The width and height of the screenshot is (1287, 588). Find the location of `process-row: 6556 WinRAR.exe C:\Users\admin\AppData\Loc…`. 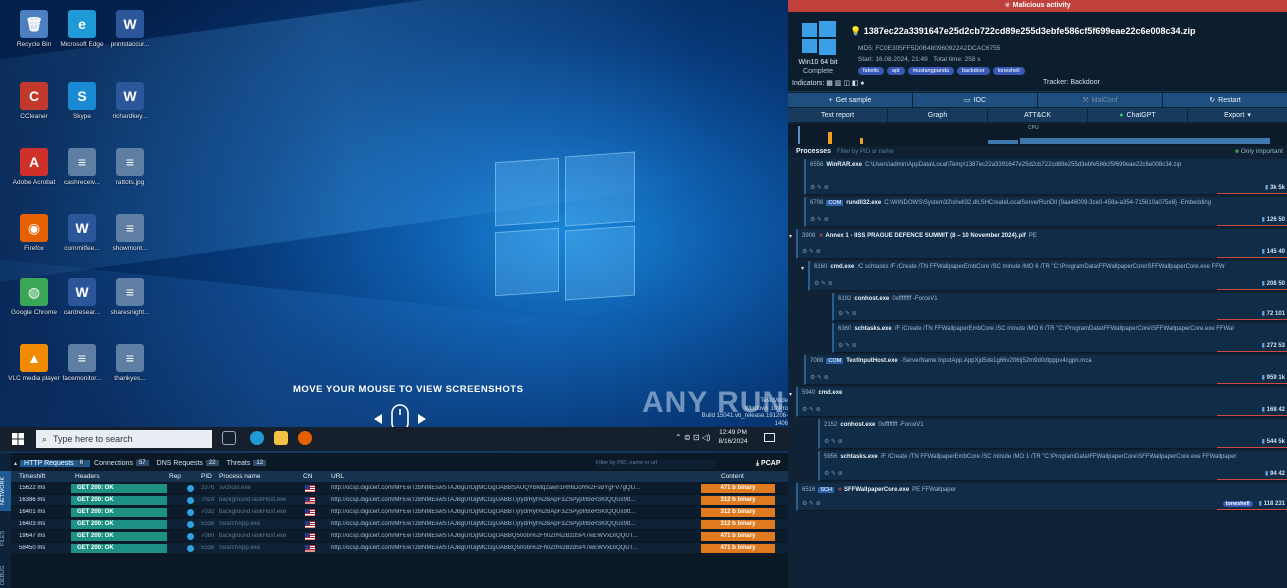

process-row: 6556 WinRAR.exe C:\Users\admin\AppData\Loc… is located at coordinates (1045, 177).